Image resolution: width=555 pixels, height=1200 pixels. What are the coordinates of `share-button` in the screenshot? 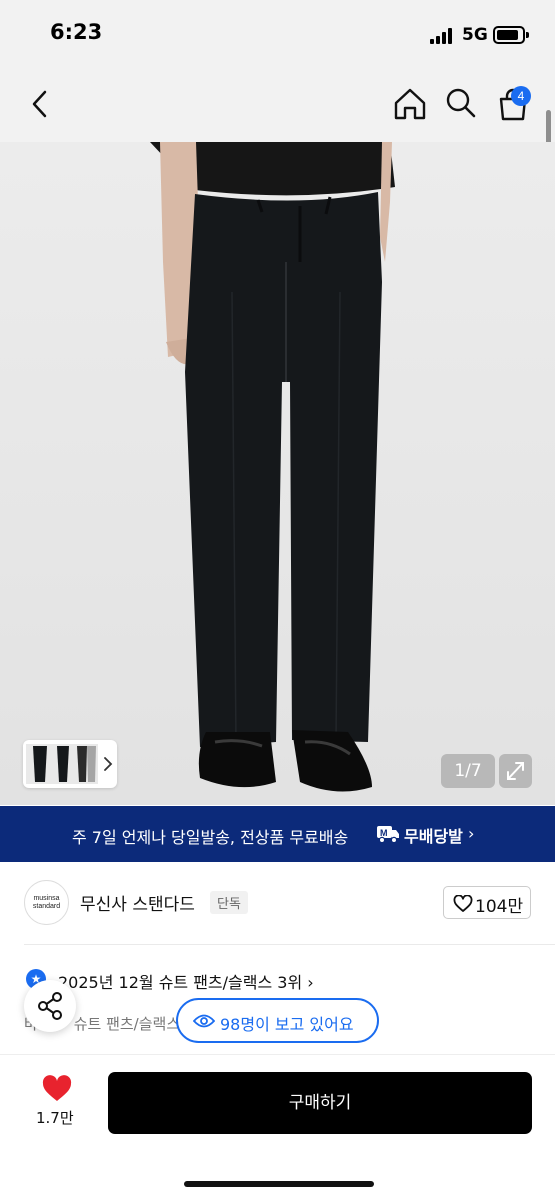 It's located at (50, 1006).